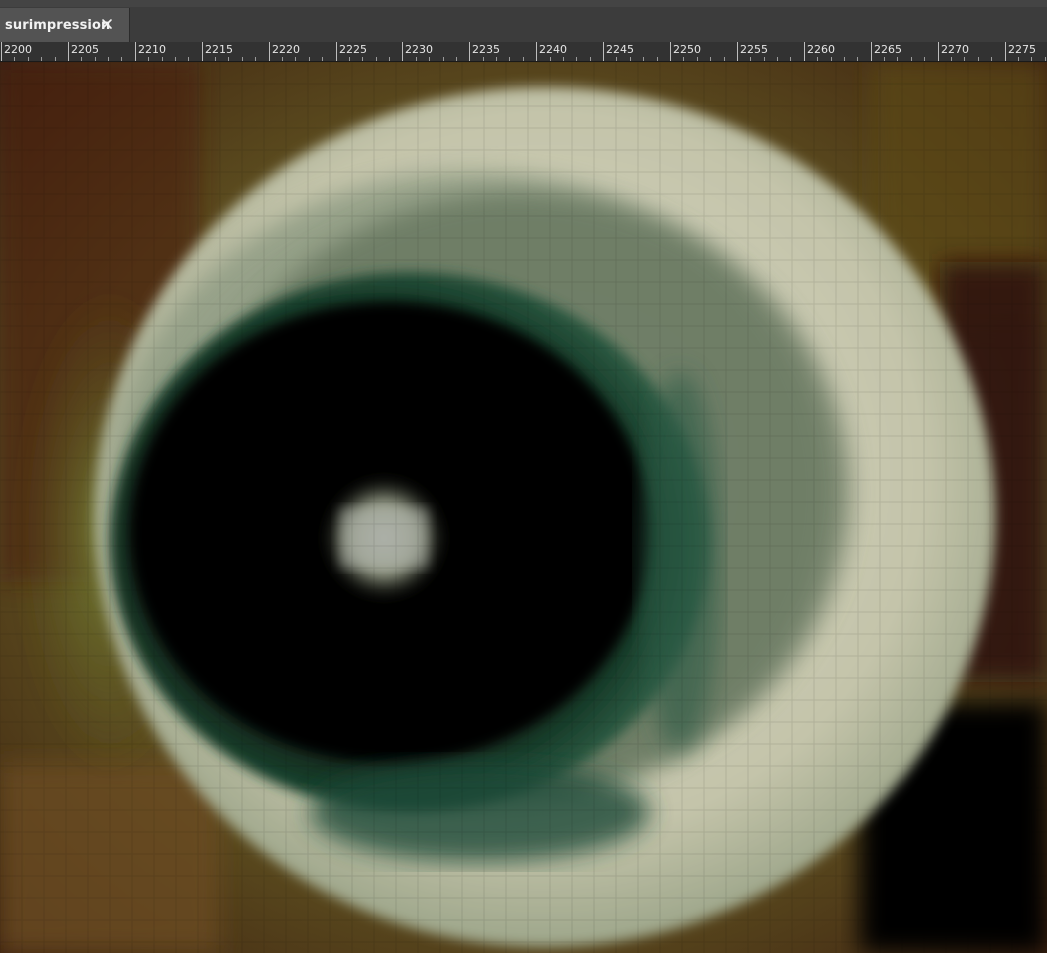  What do you see at coordinates (1022, 49) in the screenshot?
I see `ruler-label: 2275` at bounding box center [1022, 49].